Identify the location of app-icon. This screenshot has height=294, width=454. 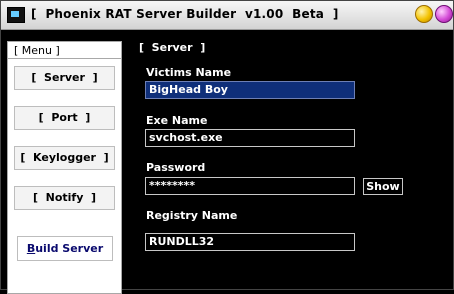
(16, 15).